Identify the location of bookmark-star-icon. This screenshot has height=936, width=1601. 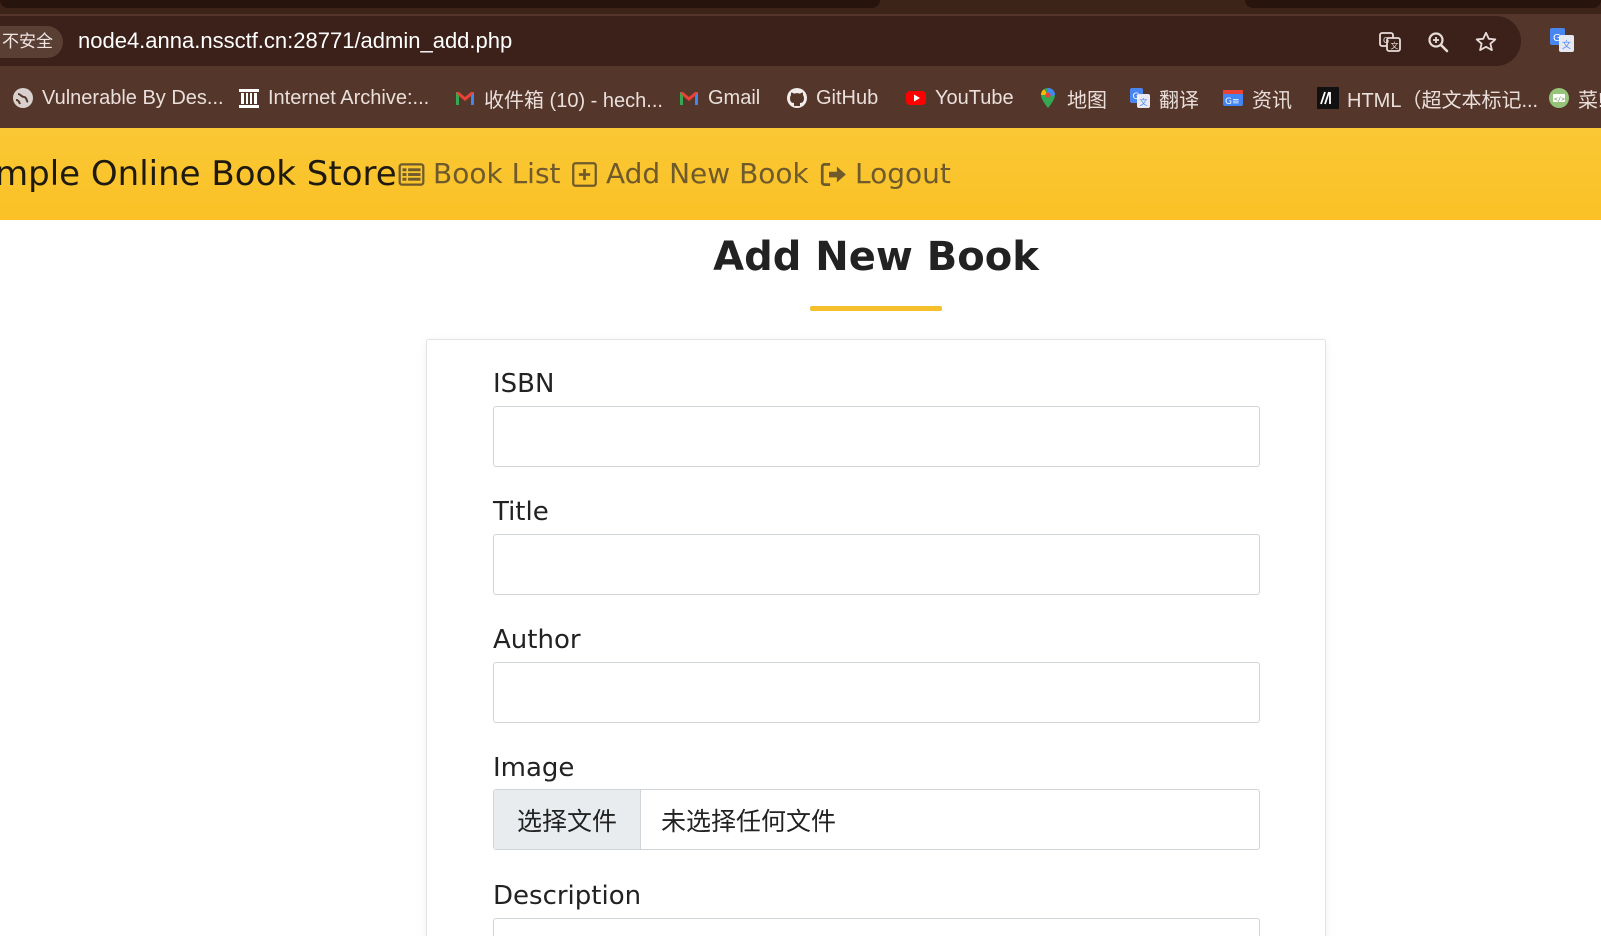
(1486, 42).